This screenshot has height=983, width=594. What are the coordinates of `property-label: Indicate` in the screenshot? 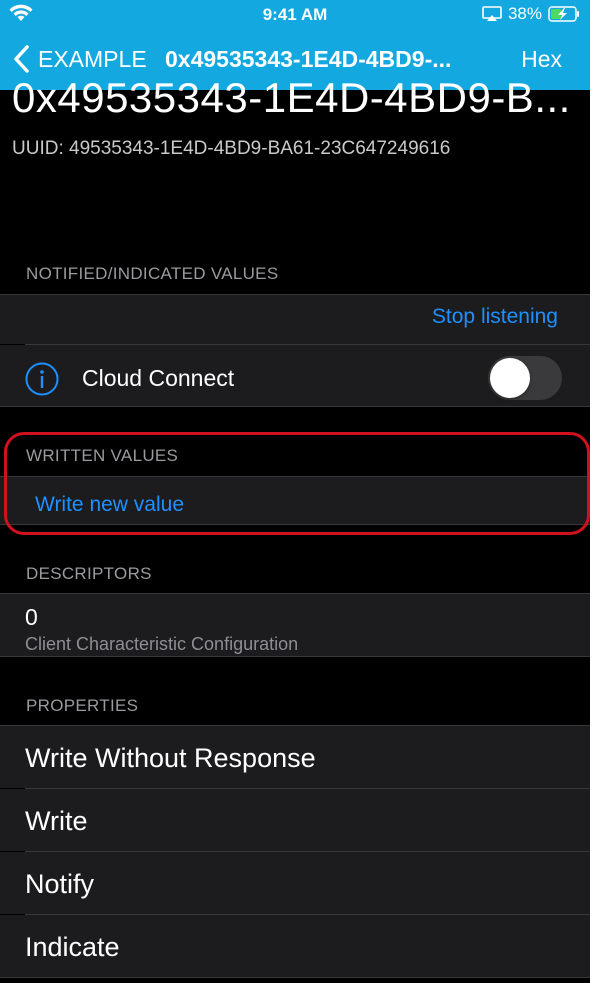 It's located at (72, 947).